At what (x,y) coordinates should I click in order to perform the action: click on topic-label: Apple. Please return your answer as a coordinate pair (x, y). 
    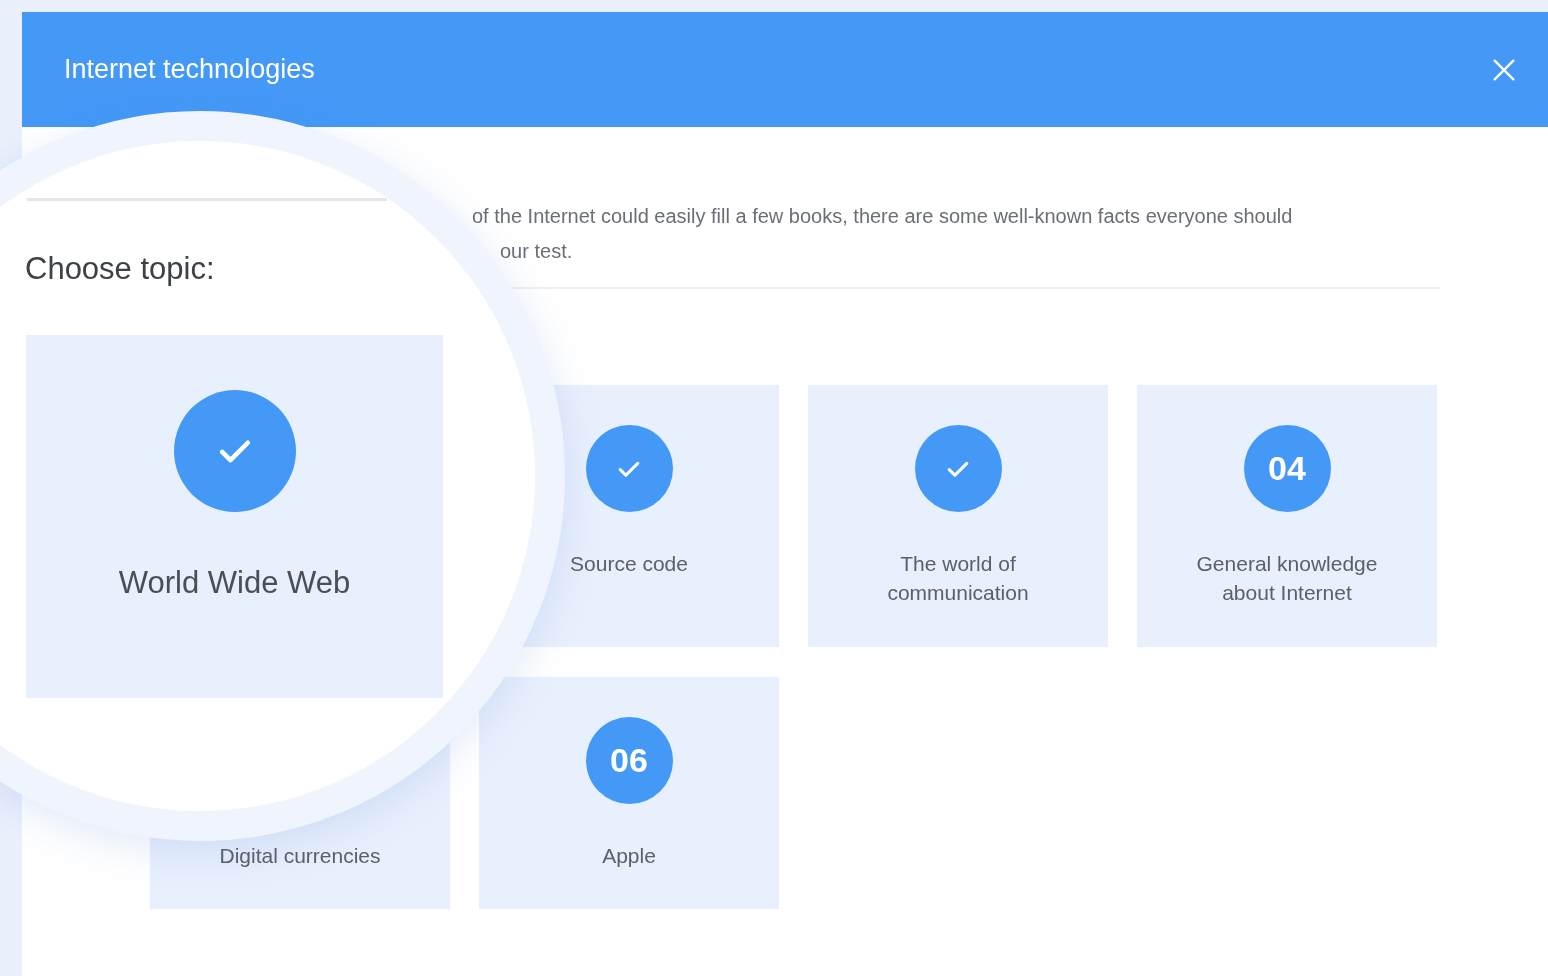
    Looking at the image, I should click on (629, 856).